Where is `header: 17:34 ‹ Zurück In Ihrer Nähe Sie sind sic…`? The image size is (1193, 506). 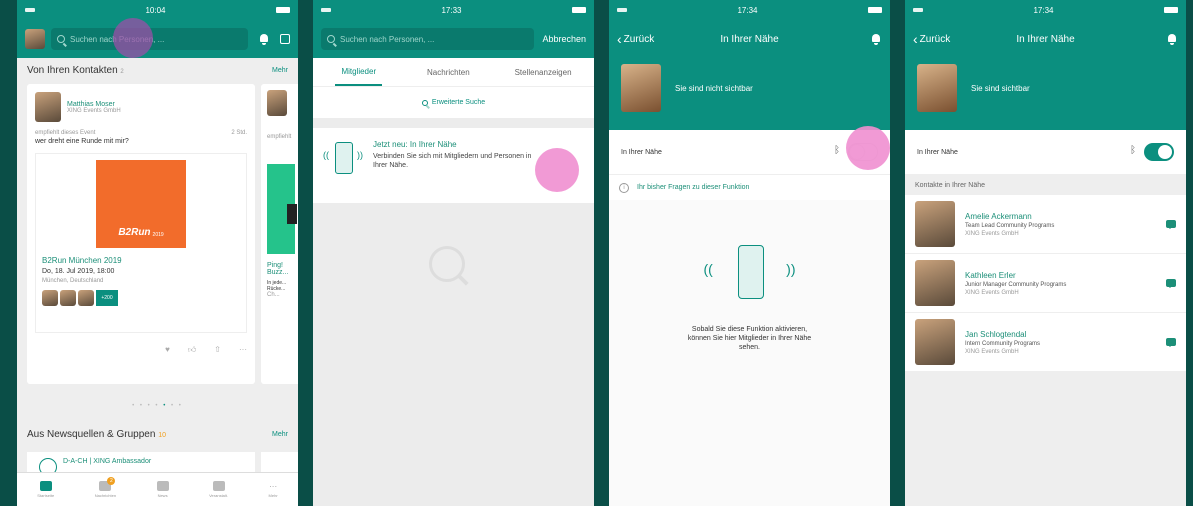 header: 17:34 ‹ Zurück In Ihrer Nähe Sie sind sic… is located at coordinates (1045, 65).